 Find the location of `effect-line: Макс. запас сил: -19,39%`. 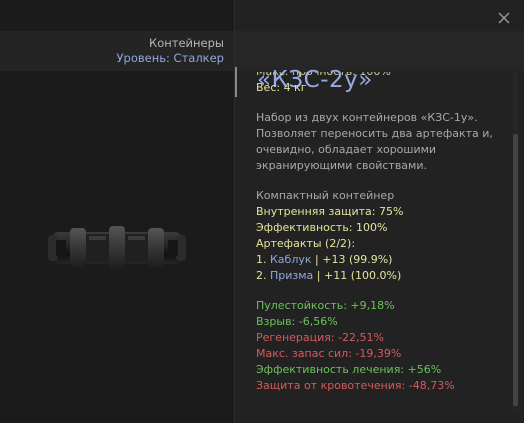

effect-line: Макс. запас сил: -19,39% is located at coordinates (329, 353).